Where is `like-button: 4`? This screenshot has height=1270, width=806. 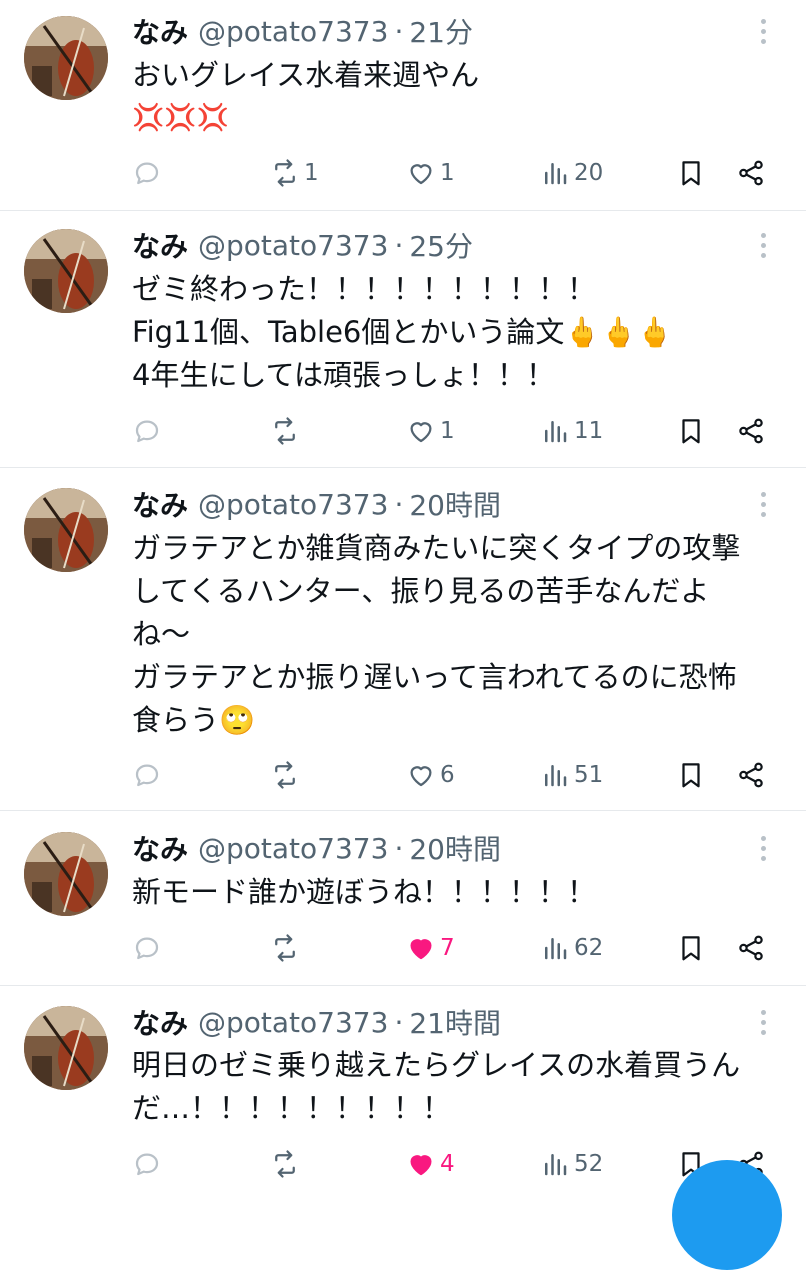 like-button: 4 is located at coordinates (430, 1164).